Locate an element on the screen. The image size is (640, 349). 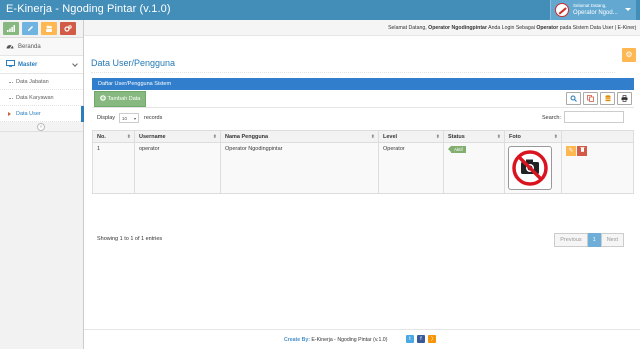
cell-foto is located at coordinates (533, 168).